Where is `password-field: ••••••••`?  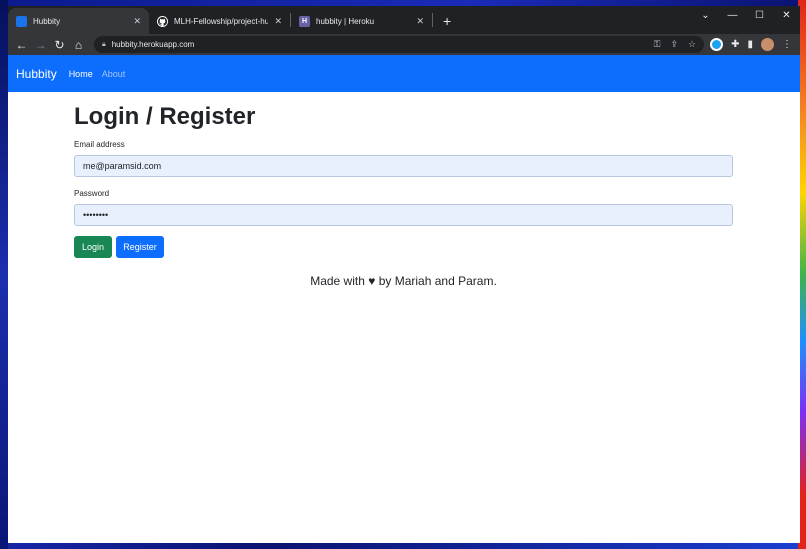
password-field: •••••••• is located at coordinates (403, 215).